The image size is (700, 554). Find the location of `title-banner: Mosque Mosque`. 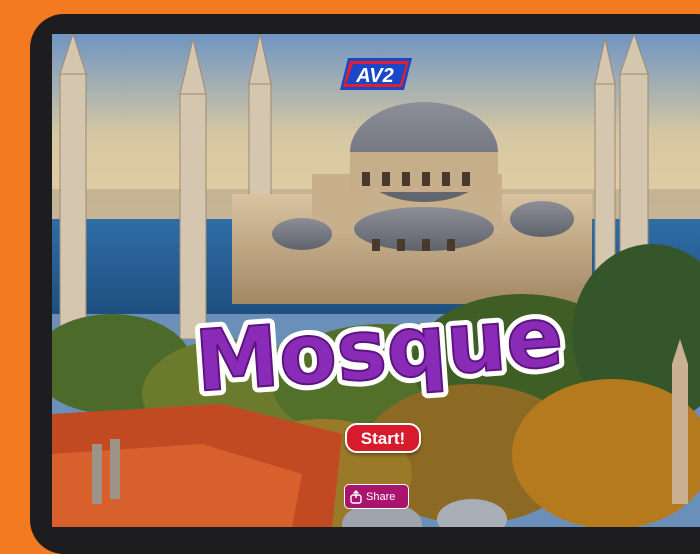

title-banner: Mosque Mosque is located at coordinates (379, 351).